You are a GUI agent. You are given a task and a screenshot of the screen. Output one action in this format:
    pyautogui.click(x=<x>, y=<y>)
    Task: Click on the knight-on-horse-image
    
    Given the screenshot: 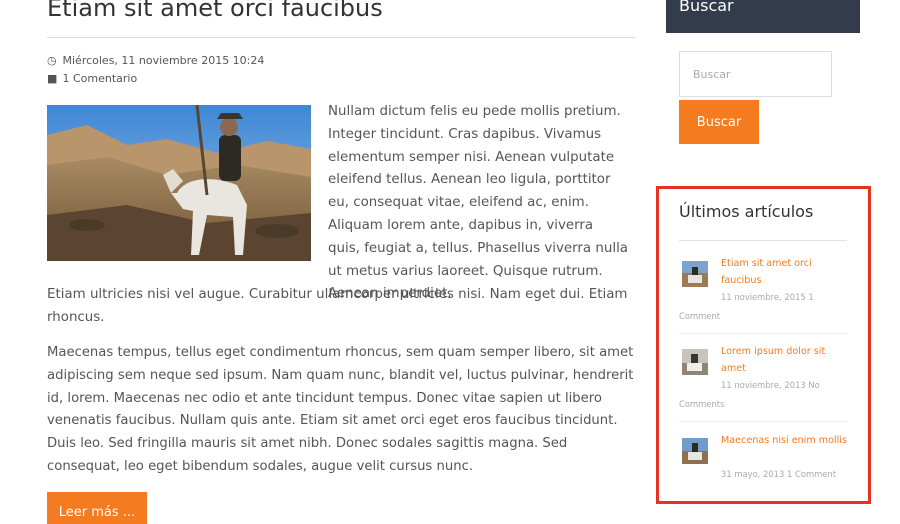 What is the action you would take?
    pyautogui.click(x=179, y=183)
    